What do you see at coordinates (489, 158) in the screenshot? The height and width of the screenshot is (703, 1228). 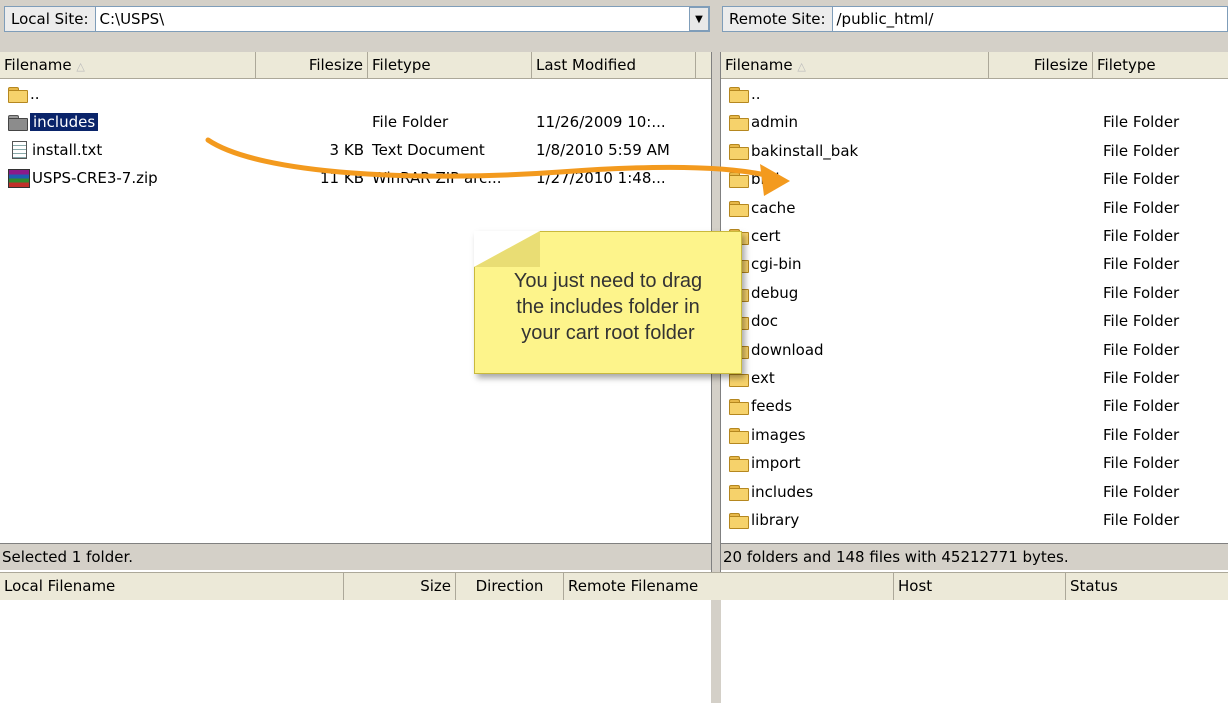 I see `drag-arrow-path` at bounding box center [489, 158].